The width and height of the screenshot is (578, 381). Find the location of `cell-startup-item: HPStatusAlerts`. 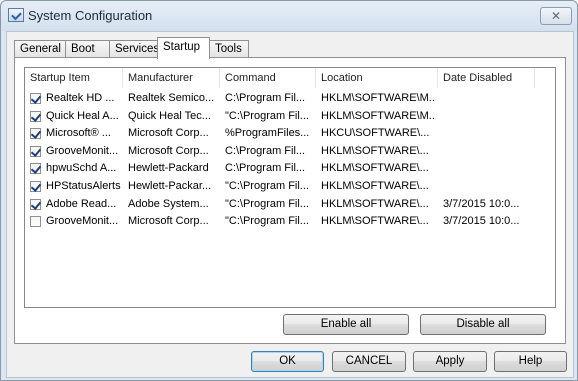

cell-startup-item: HPStatusAlerts is located at coordinates (83, 186).